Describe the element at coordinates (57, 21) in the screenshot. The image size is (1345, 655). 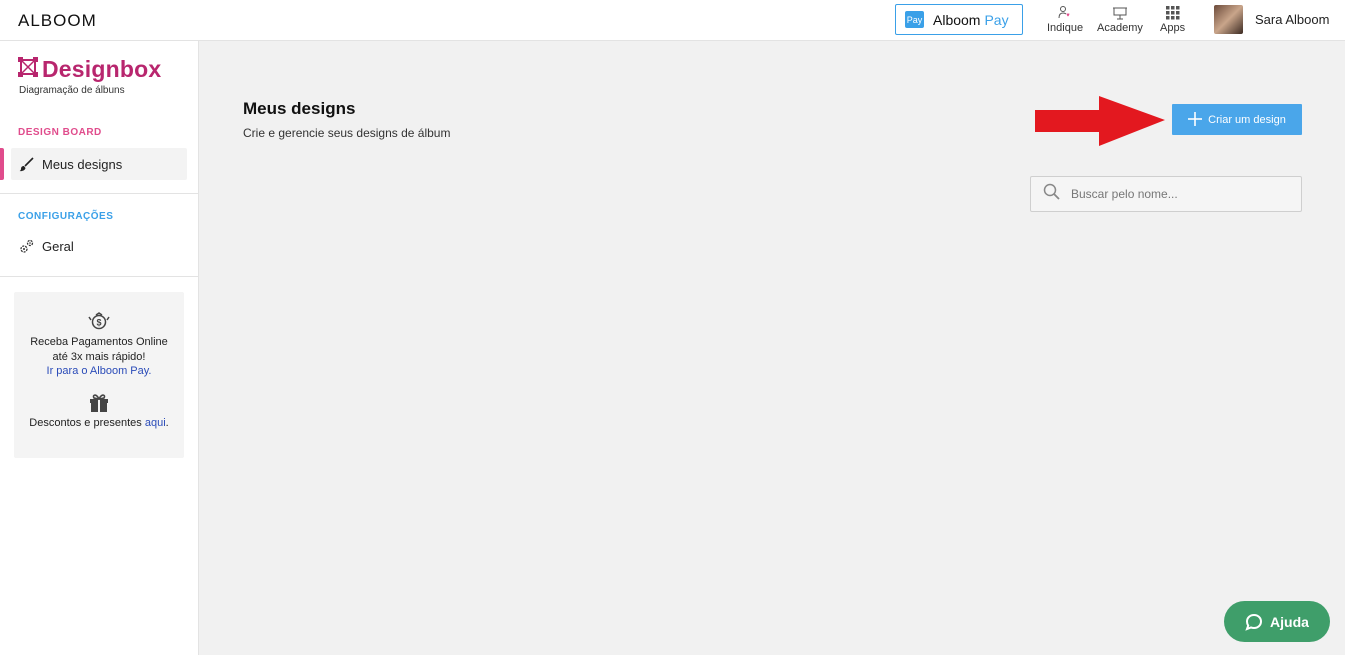
I see `alboom-logo: ALBOOM` at that location.